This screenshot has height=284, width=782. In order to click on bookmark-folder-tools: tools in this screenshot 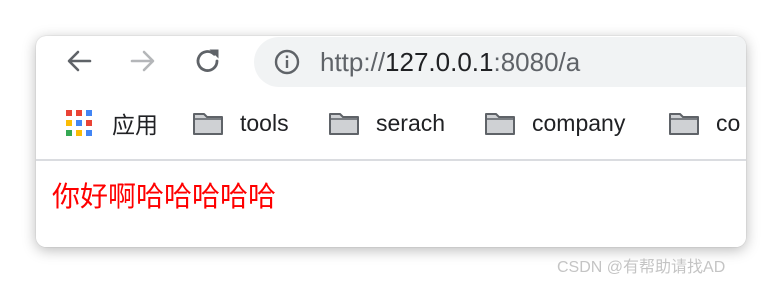, I will do `click(240, 123)`.